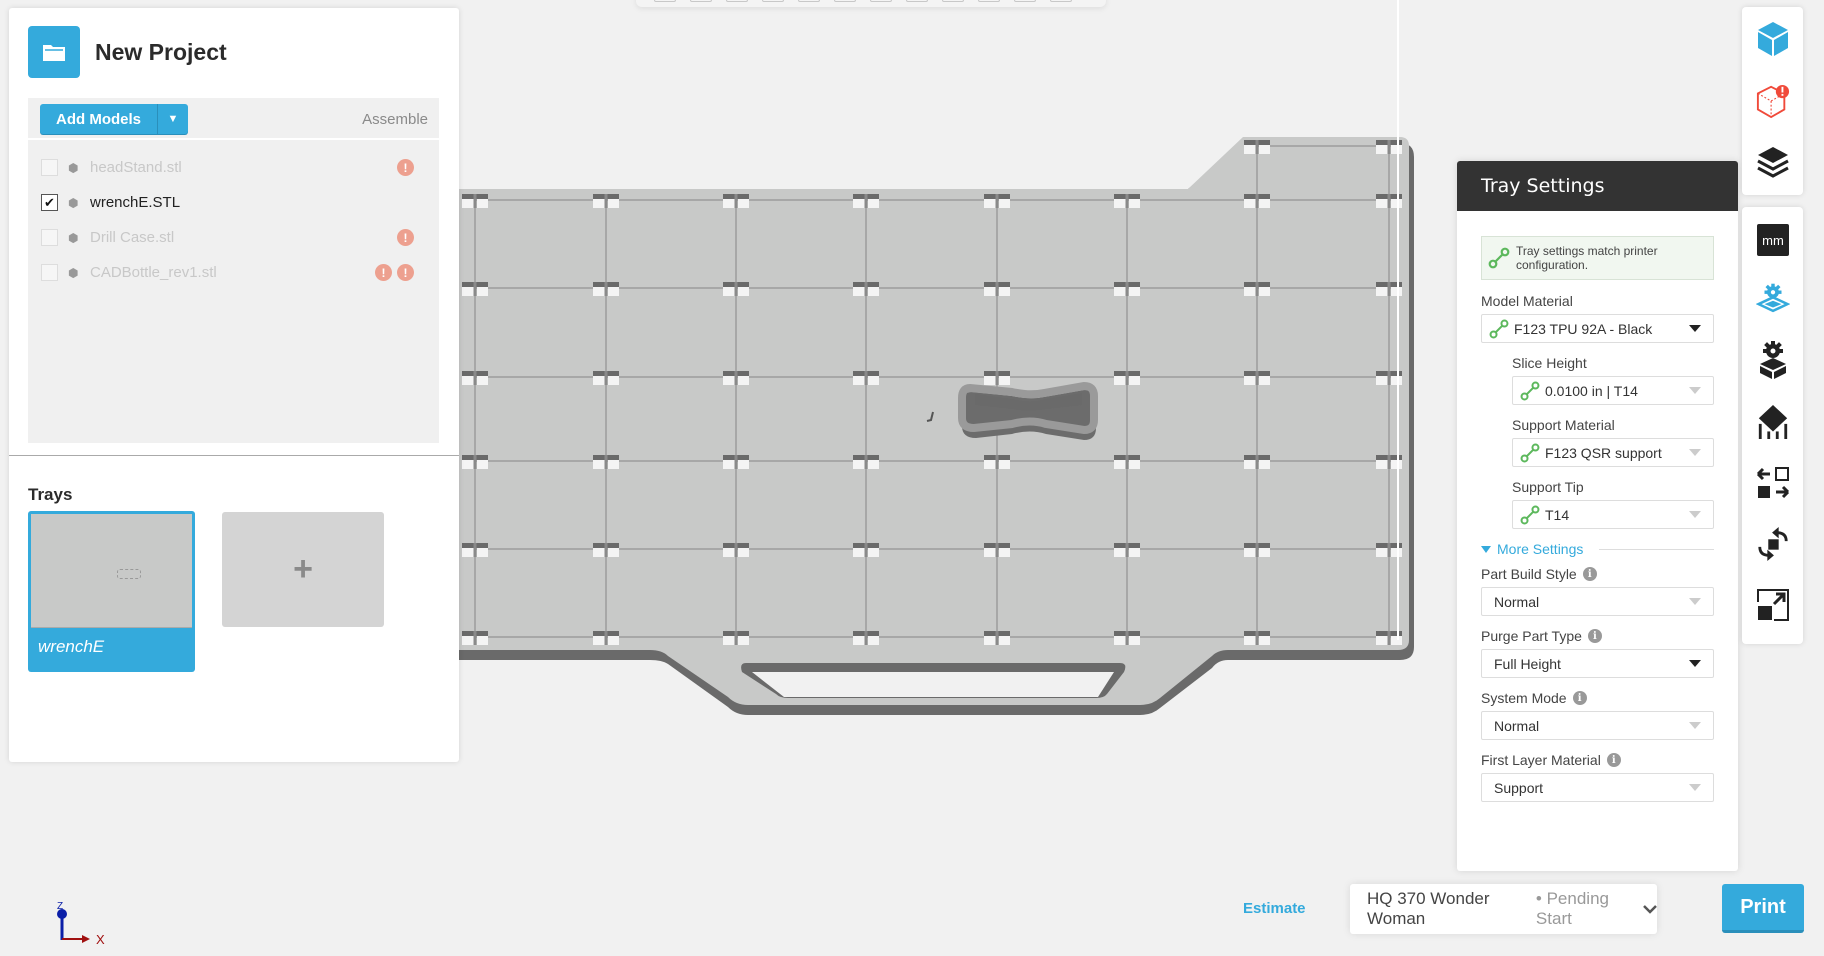  What do you see at coordinates (54, 52) in the screenshot?
I see `folder-icon` at bounding box center [54, 52].